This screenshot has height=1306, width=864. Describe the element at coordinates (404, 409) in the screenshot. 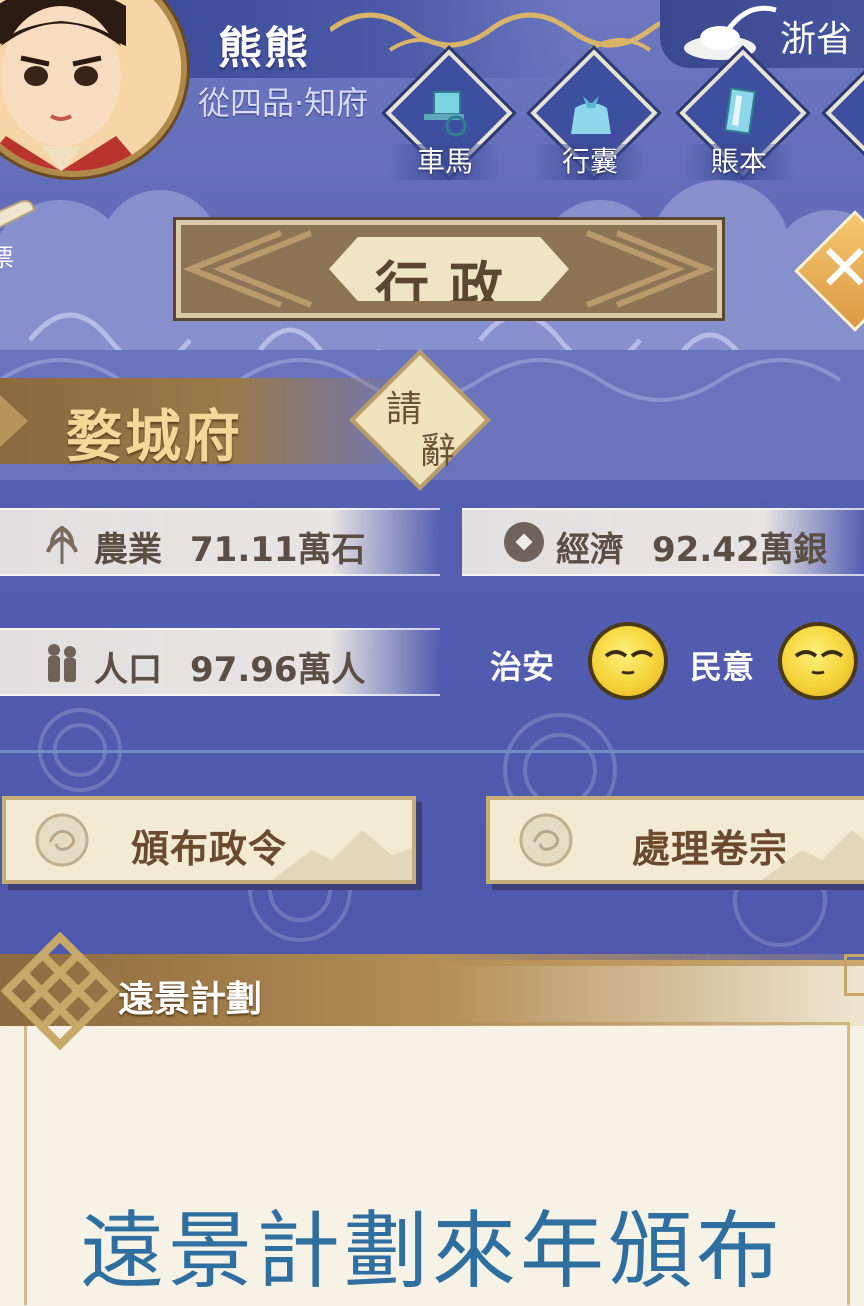

I see `resign-label-1: 請` at that location.